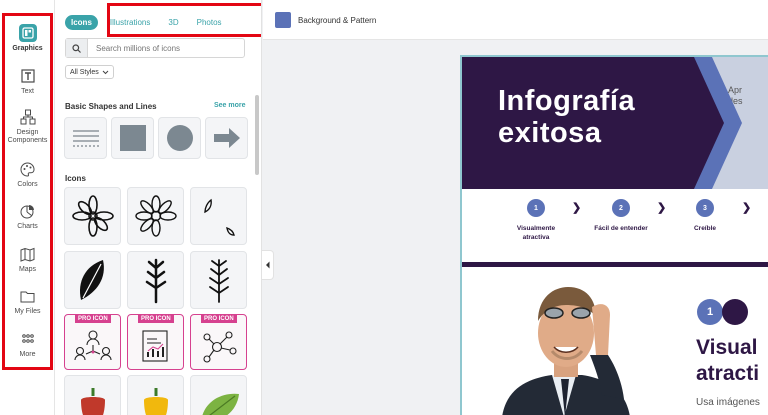 This screenshot has width=768, height=415. Describe the element at coordinates (154, 346) in the screenshot. I see `report-chart-icon` at that location.